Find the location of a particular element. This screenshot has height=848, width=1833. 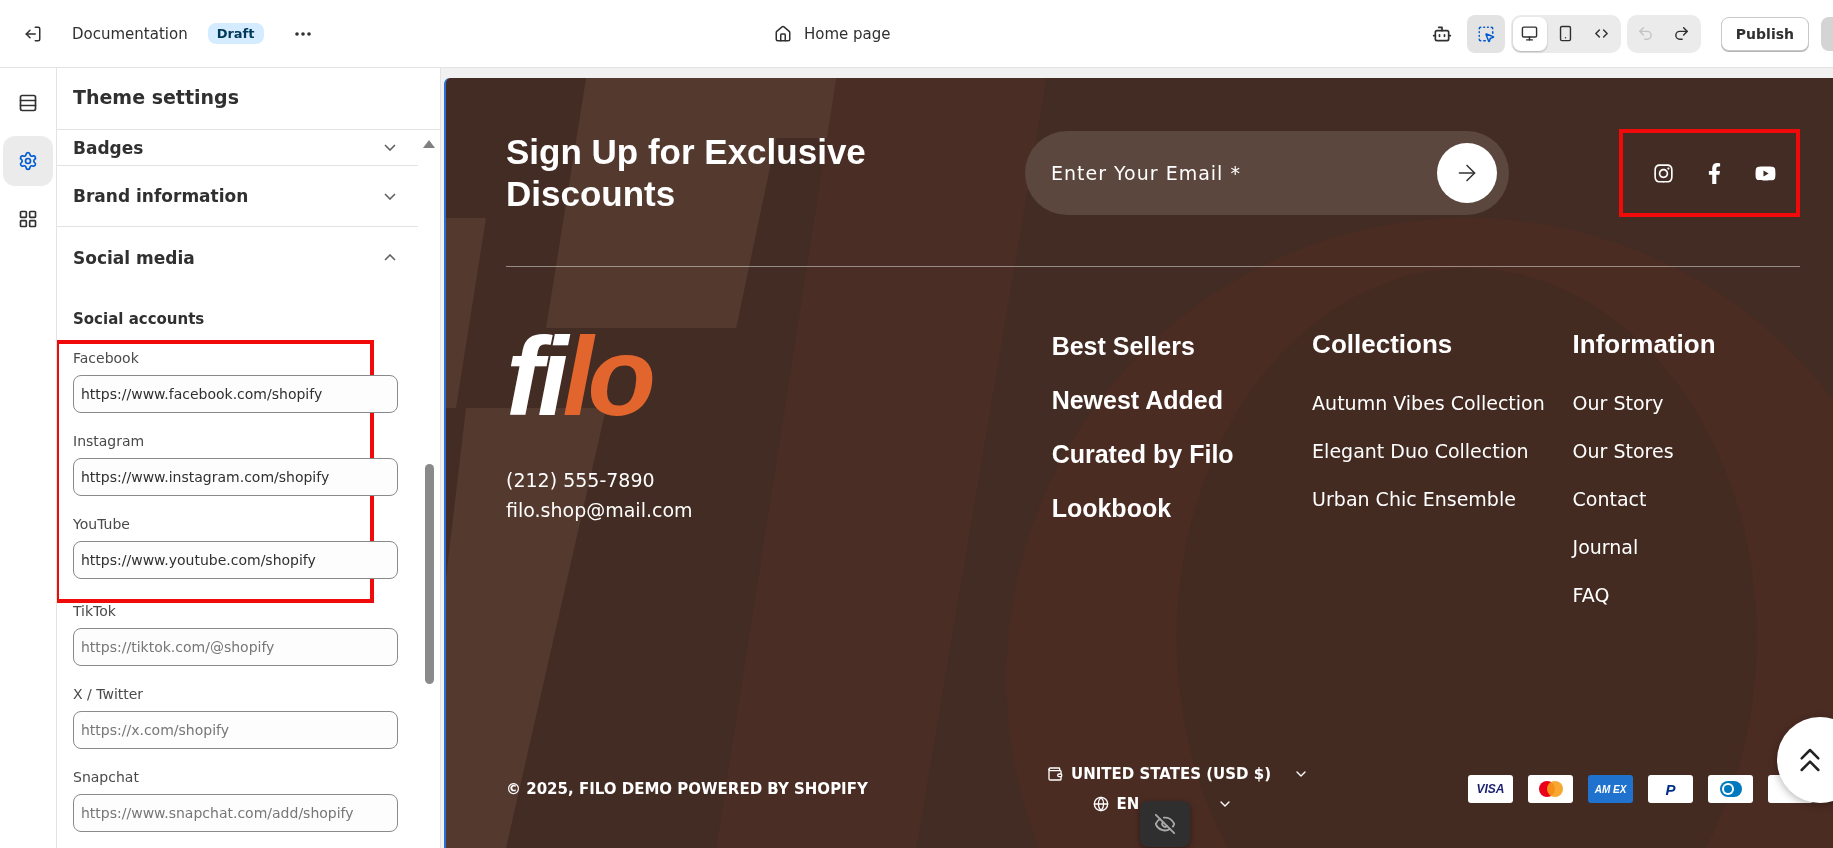

url-input: https://x.com/shopify is located at coordinates (235, 730).